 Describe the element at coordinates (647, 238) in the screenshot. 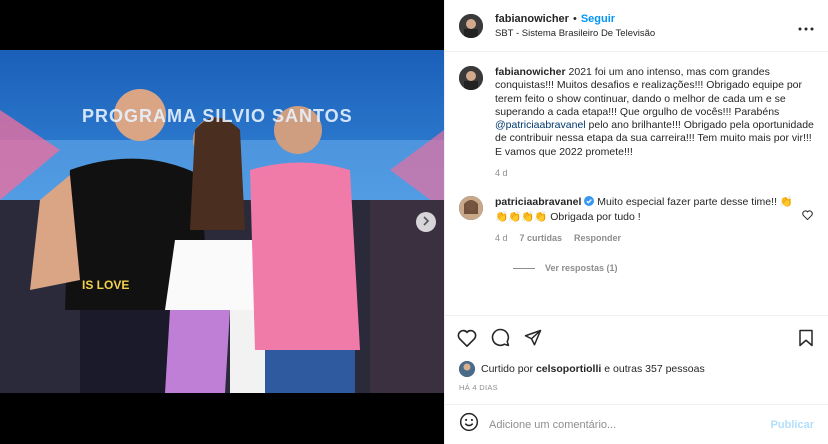

I see `comment-meta: 4 d 7 curtidas Responder` at that location.